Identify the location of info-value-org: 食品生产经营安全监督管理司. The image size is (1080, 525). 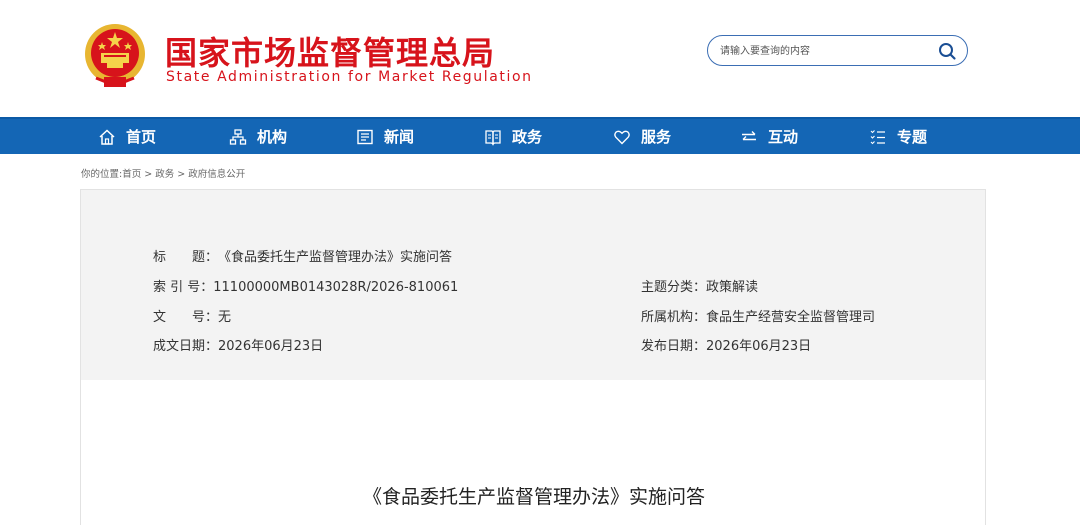
(791, 317).